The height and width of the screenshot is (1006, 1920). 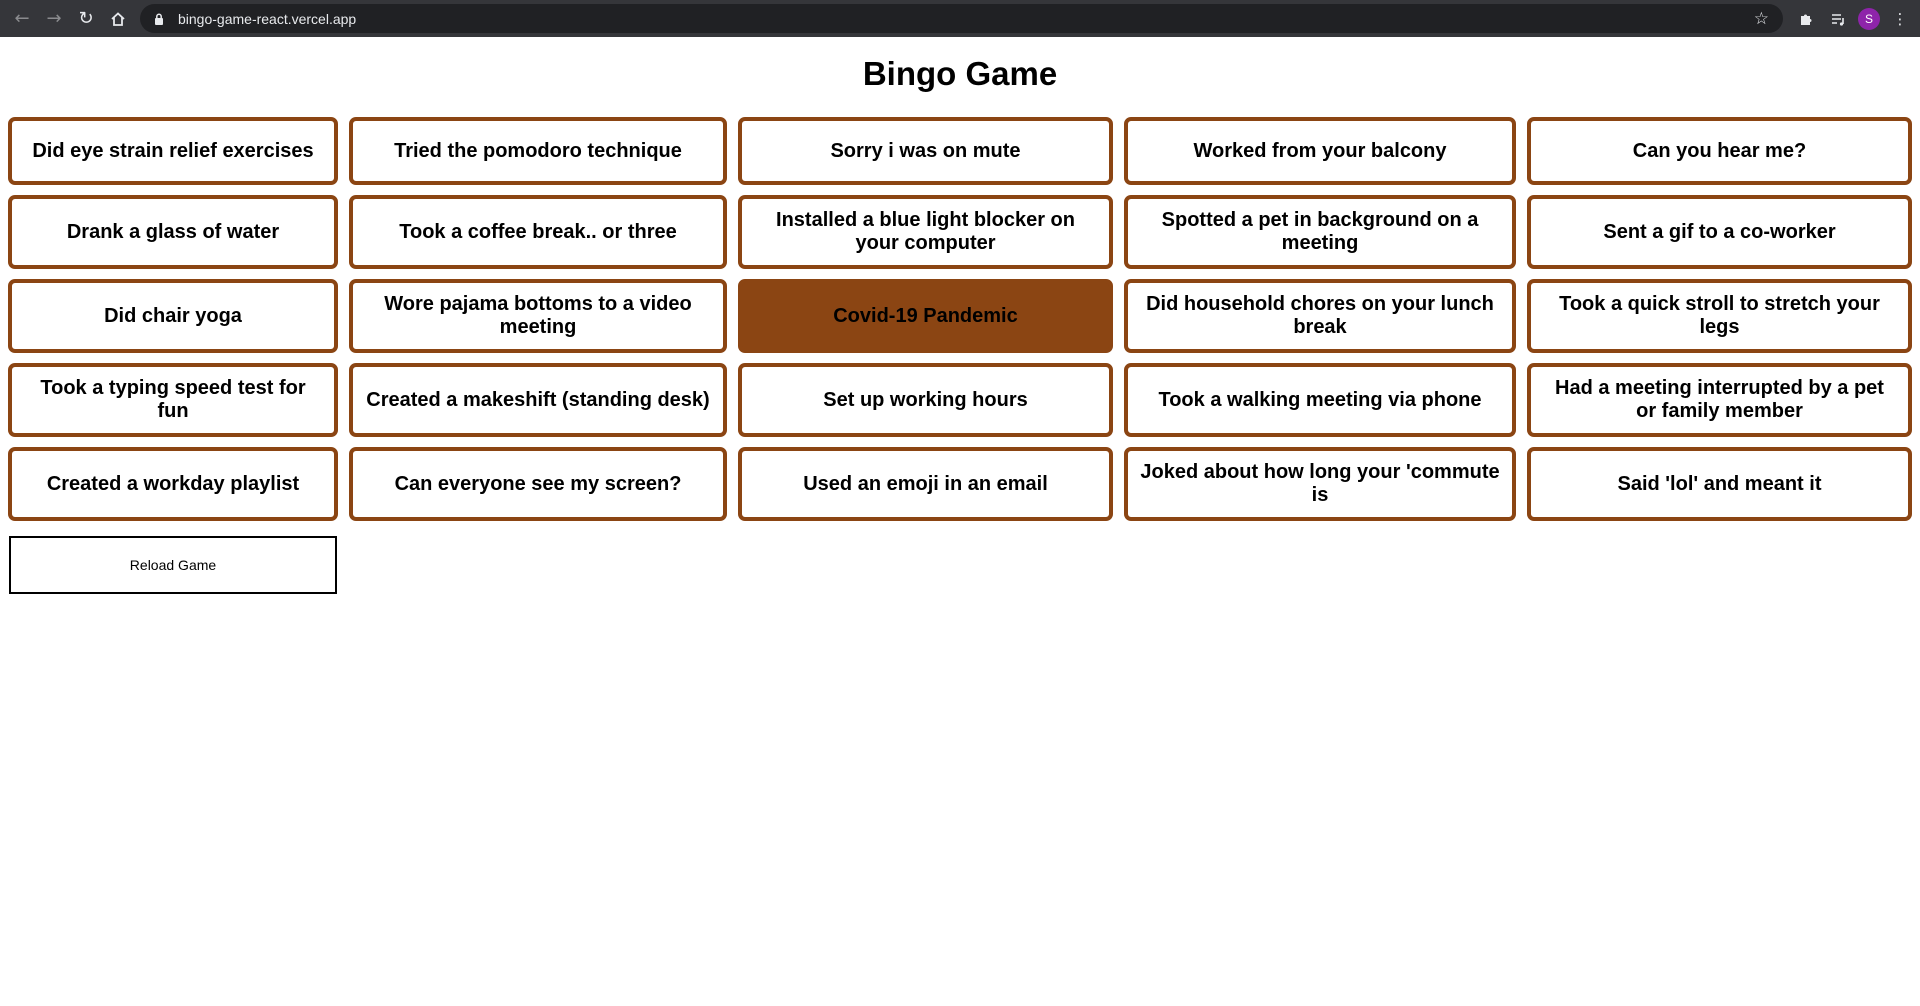 I want to click on address-bar: bingo-game-react.vercel.app ☆, so click(x=961, y=18).